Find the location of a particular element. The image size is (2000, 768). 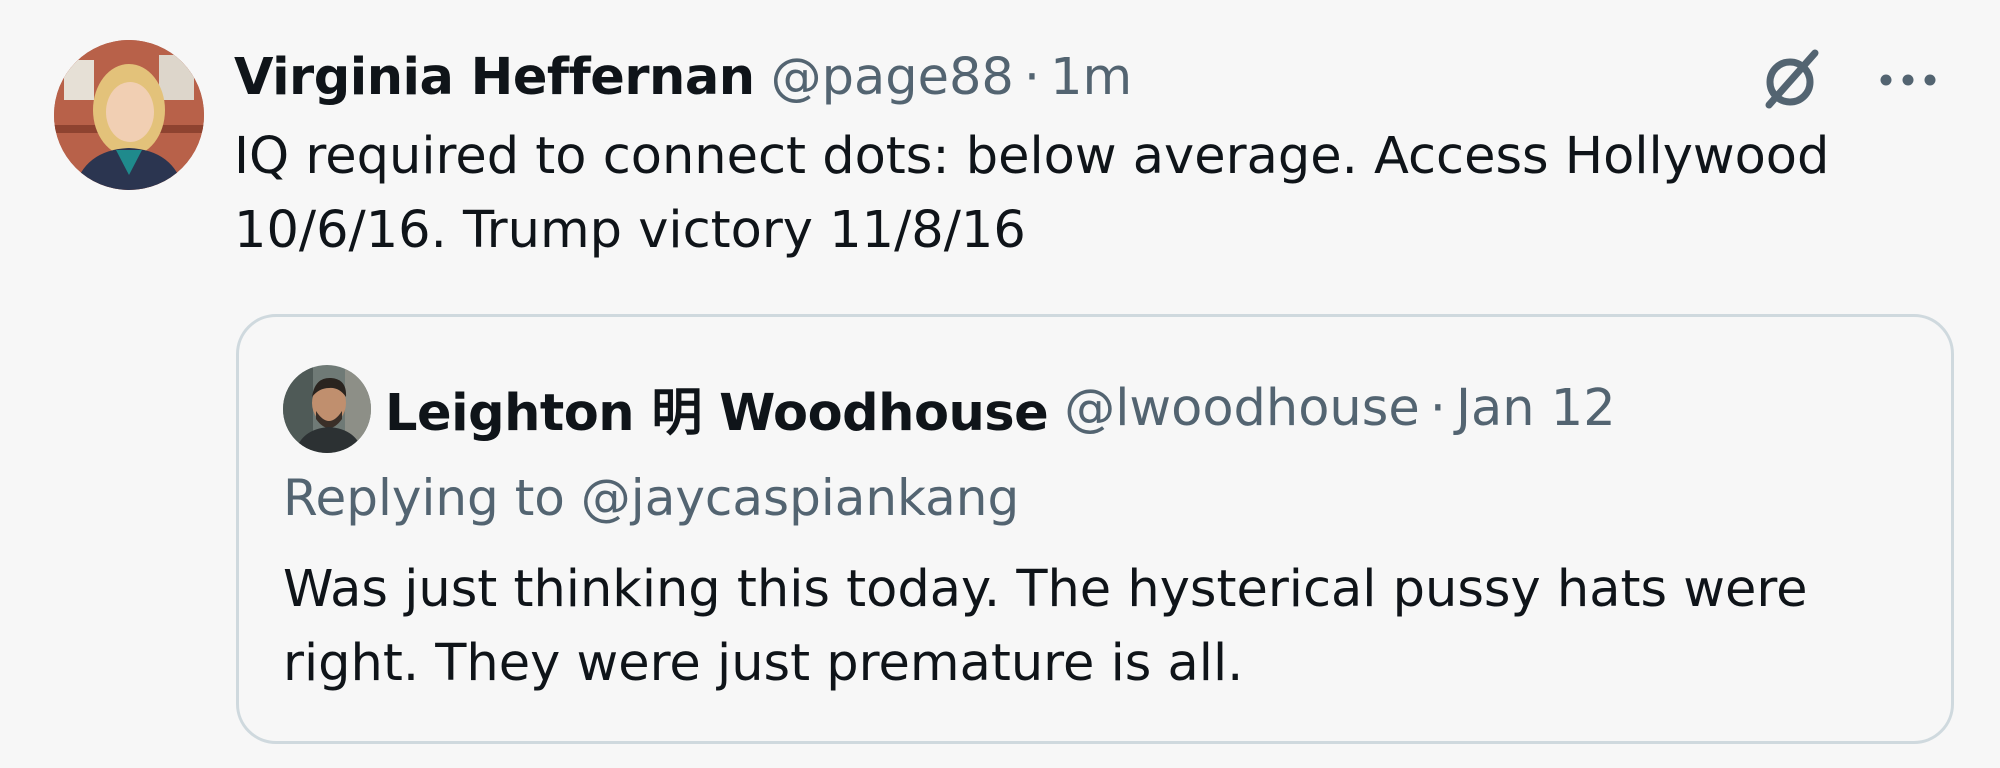

quoted-text-line: right. They were just premature is all. is located at coordinates (763, 663).